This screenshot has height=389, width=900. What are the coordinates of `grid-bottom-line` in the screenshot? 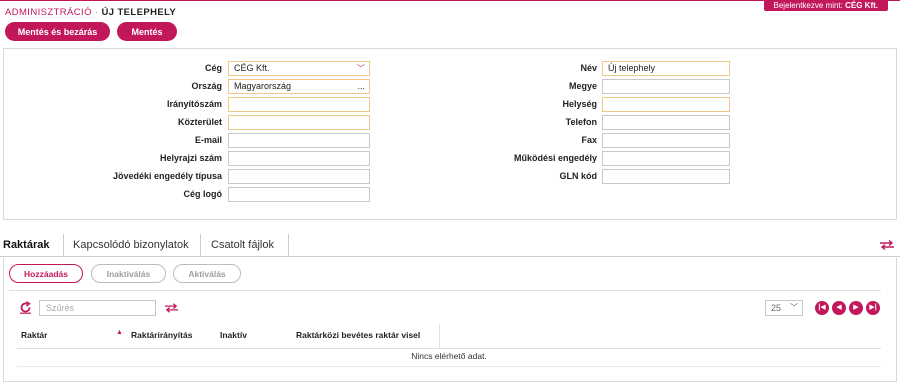 It's located at (449, 366).